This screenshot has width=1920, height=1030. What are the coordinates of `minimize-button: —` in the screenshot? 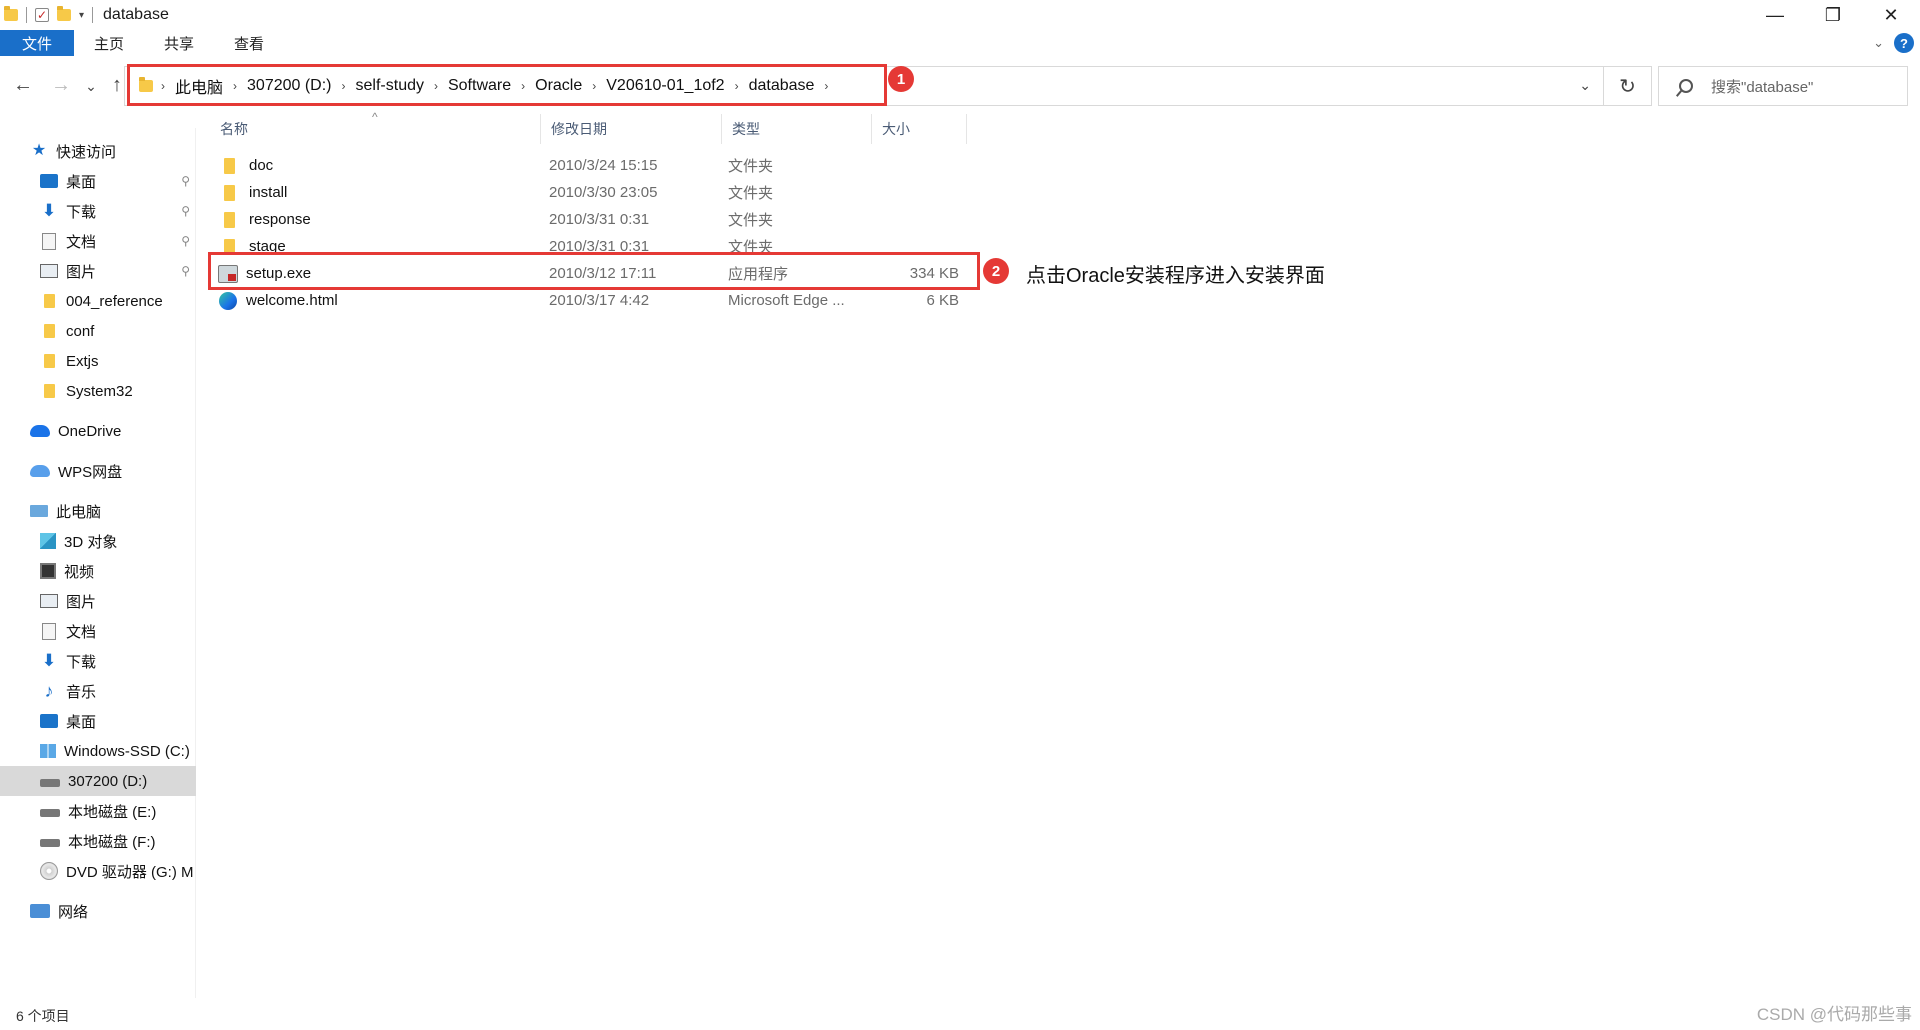 It's located at (1775, 15).